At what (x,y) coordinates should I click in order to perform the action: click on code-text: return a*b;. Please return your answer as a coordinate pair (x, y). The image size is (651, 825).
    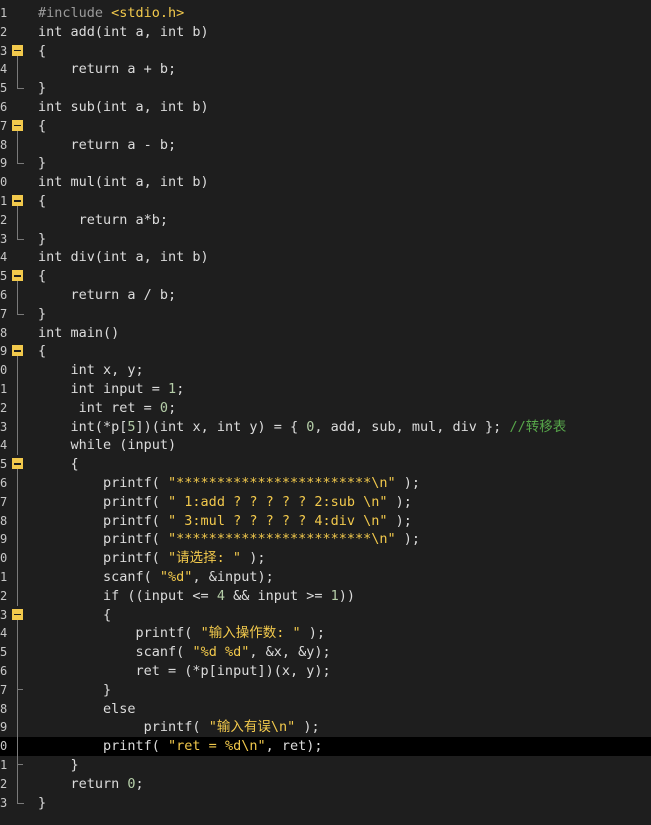
    Looking at the image, I should click on (103, 219).